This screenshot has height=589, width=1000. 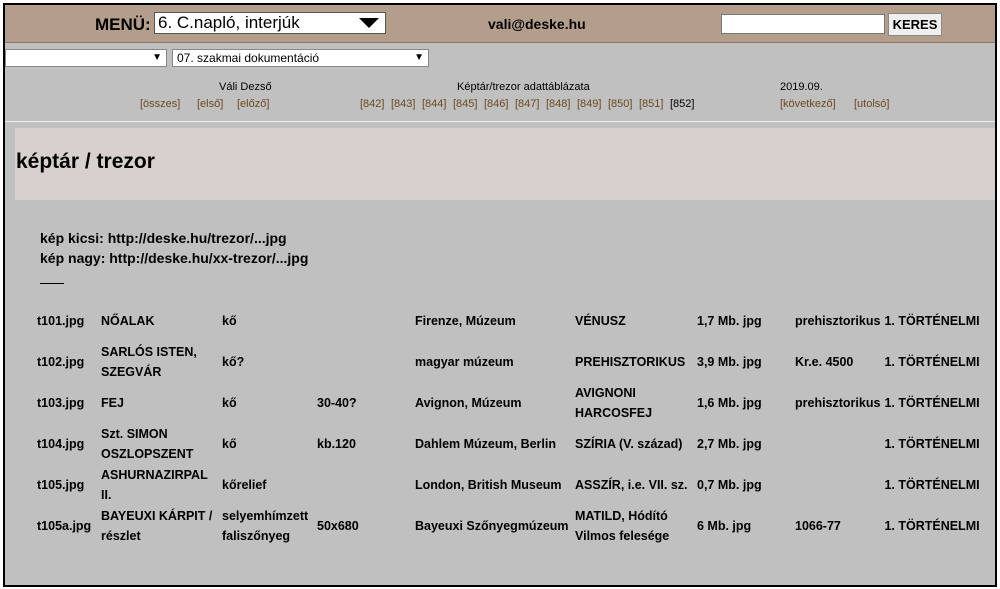 I want to click on title-cell-line: Szt. SIMON, so click(x=134, y=433).